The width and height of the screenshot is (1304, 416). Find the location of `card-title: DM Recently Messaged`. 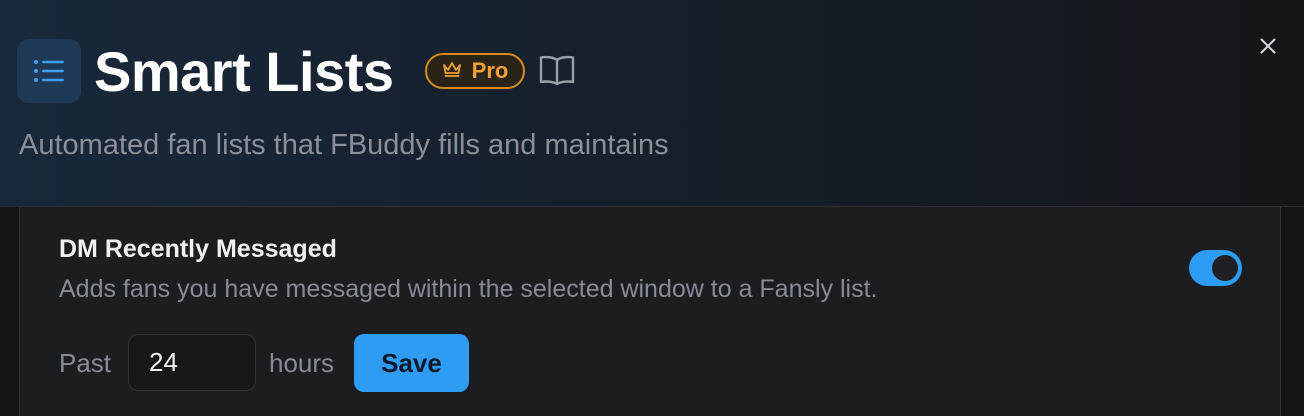

card-title: DM Recently Messaged is located at coordinates (198, 249).